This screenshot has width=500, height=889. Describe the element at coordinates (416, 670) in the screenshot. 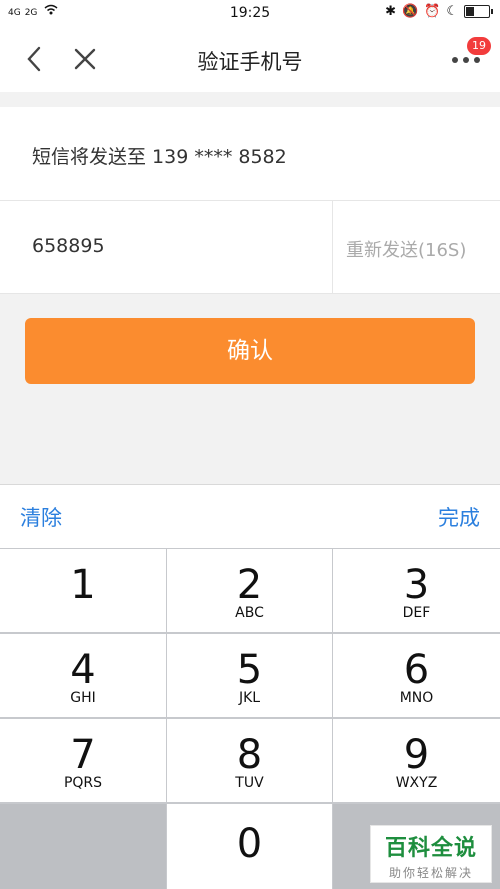

I see `key-digit: 6` at that location.